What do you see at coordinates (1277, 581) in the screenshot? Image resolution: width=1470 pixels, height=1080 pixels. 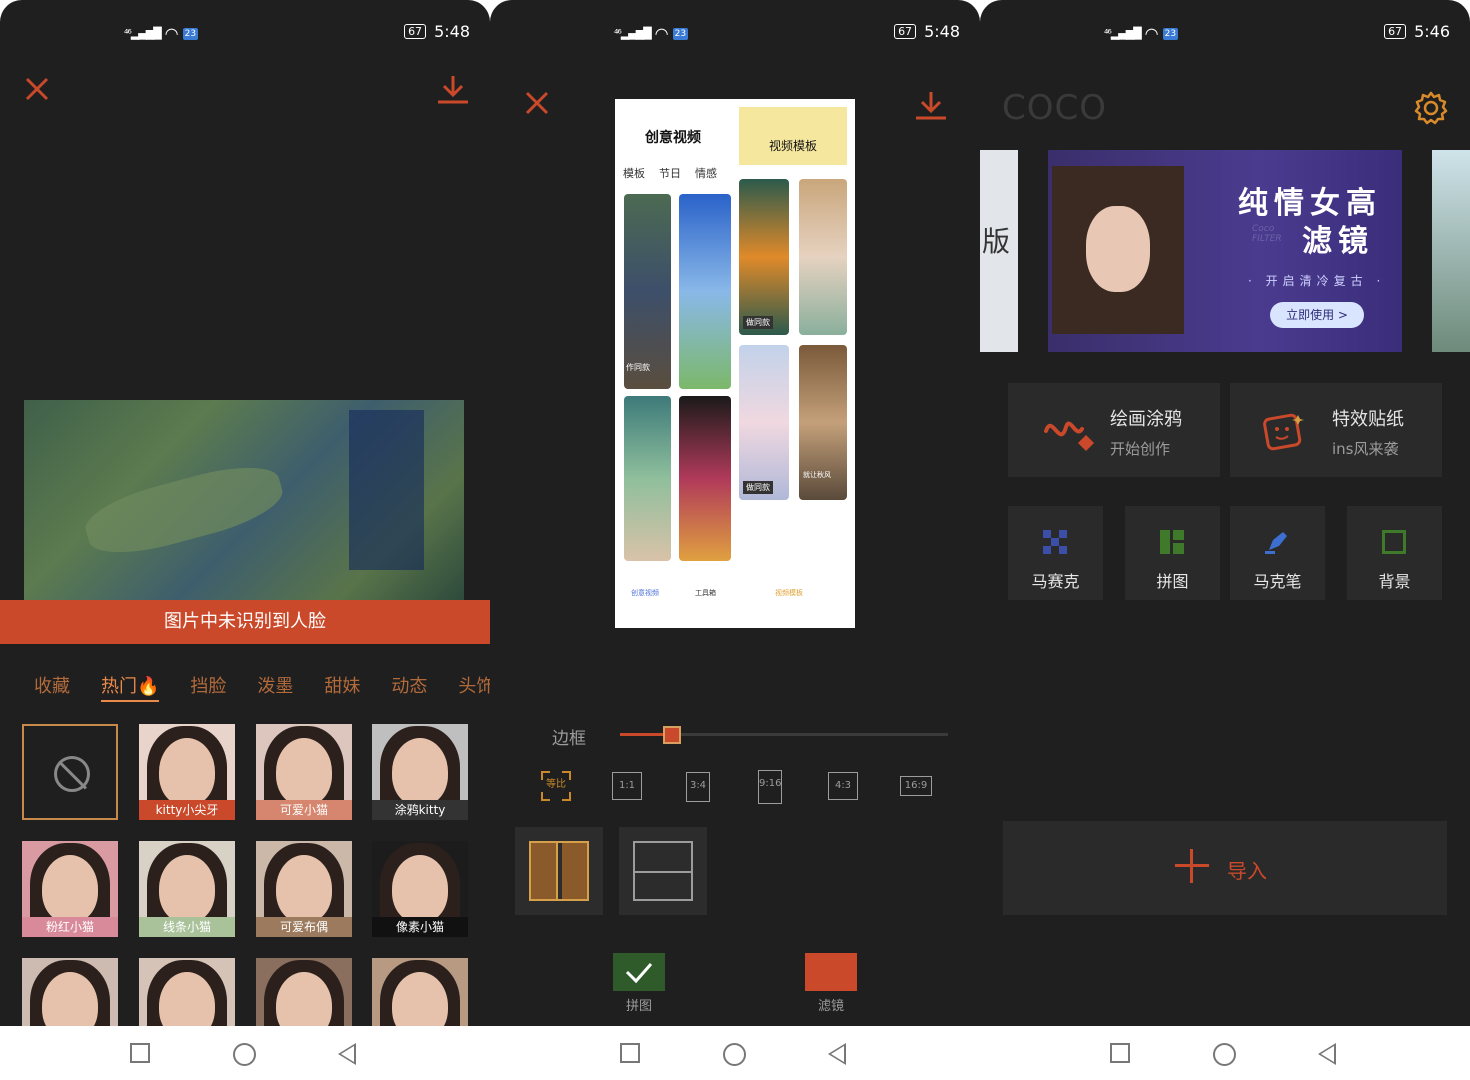 I see `tool-label: 马克笔` at bounding box center [1277, 581].